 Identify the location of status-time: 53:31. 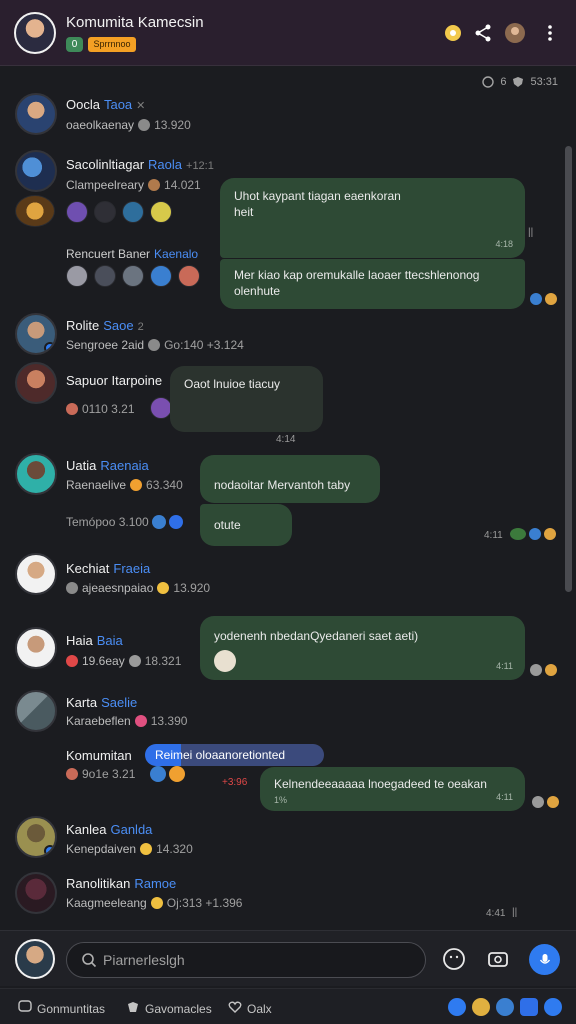
(544, 82).